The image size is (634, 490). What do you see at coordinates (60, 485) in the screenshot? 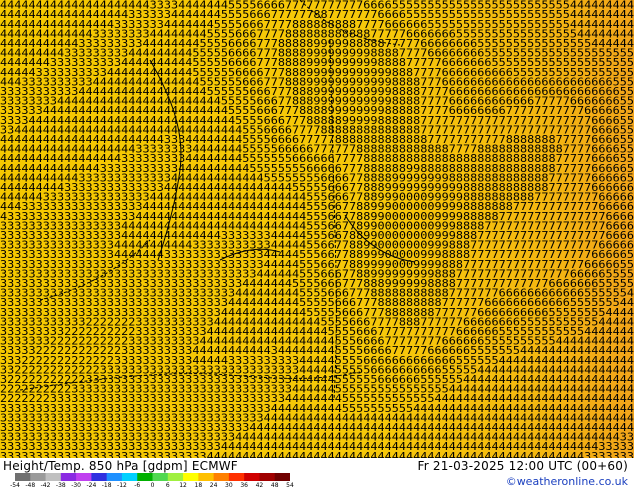
I see `colorbar-tick-label: -38` at bounding box center [60, 485].